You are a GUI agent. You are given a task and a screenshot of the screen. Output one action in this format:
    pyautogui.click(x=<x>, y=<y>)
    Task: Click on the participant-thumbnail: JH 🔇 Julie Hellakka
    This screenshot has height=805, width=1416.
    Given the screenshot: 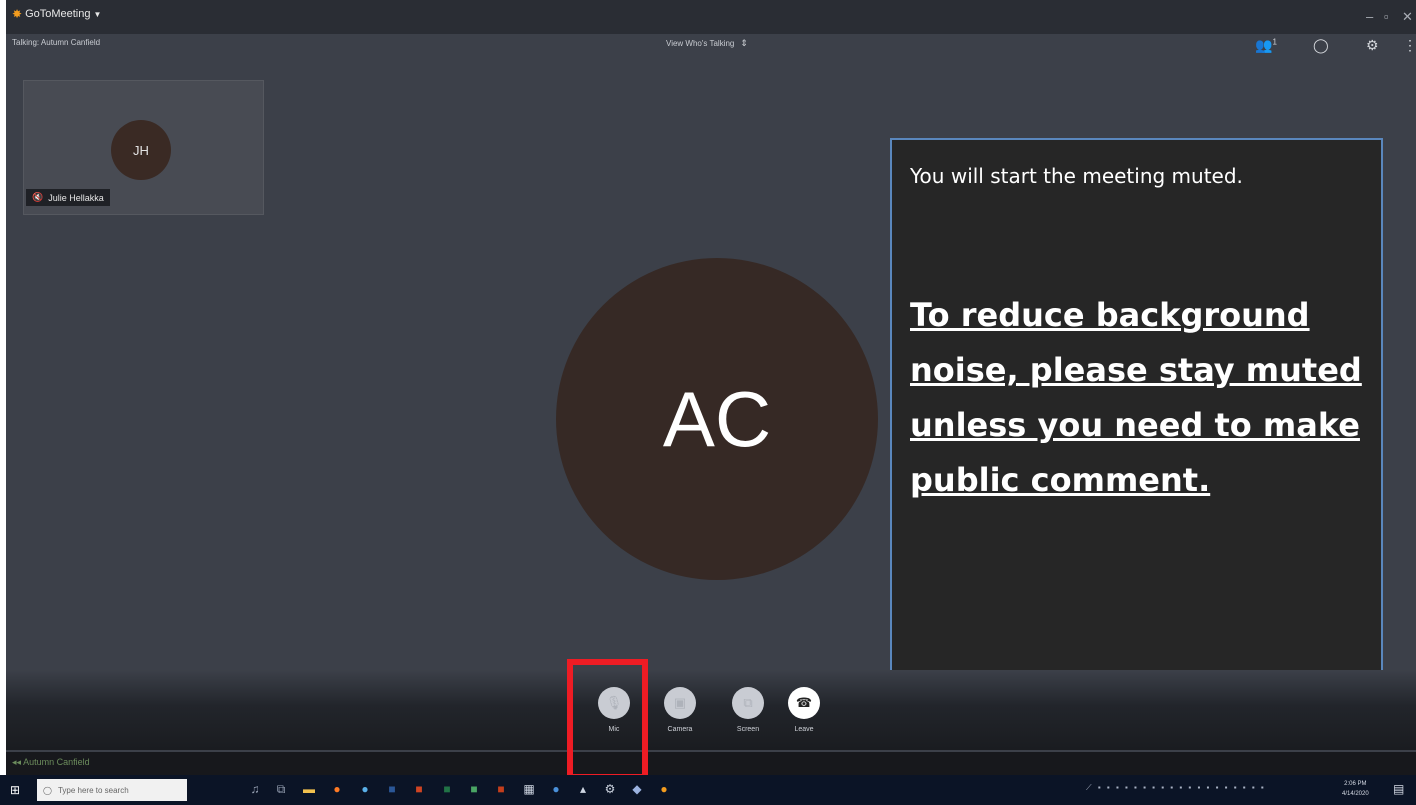 What is the action you would take?
    pyautogui.click(x=143, y=147)
    